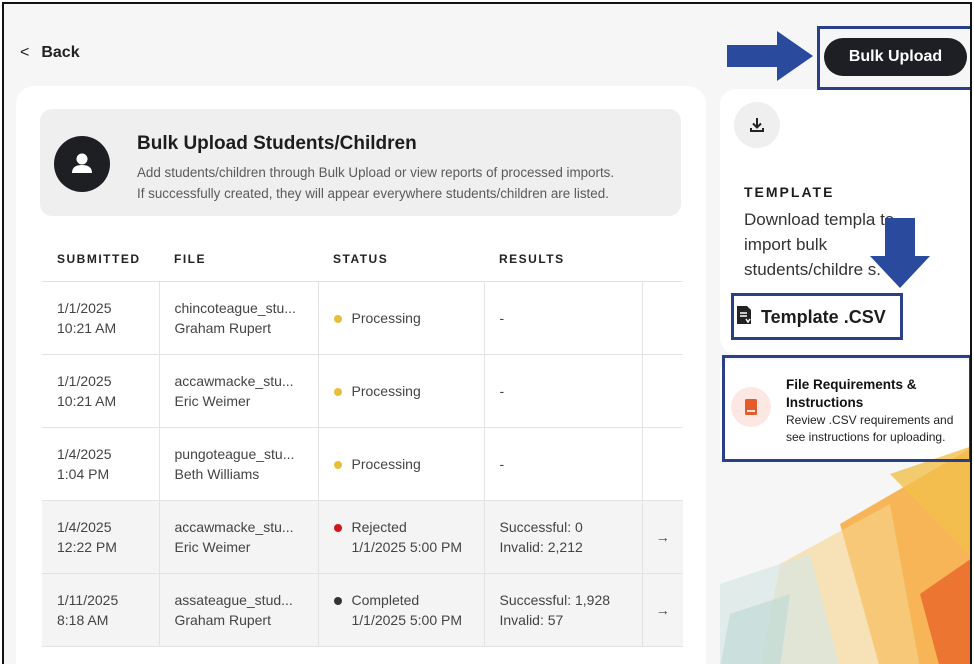 The height and width of the screenshot is (664, 974). What do you see at coordinates (563, 260) in the screenshot?
I see `column-header-results: RESULTS` at bounding box center [563, 260].